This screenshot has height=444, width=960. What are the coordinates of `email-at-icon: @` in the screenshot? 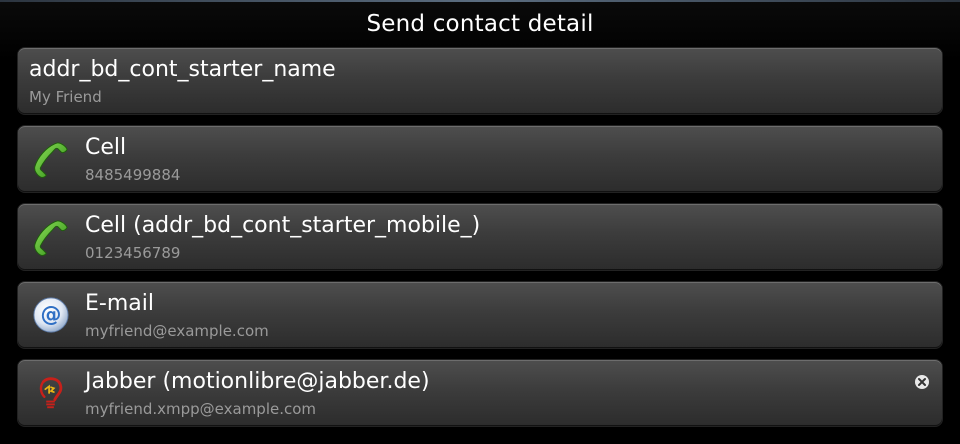 It's located at (51, 315).